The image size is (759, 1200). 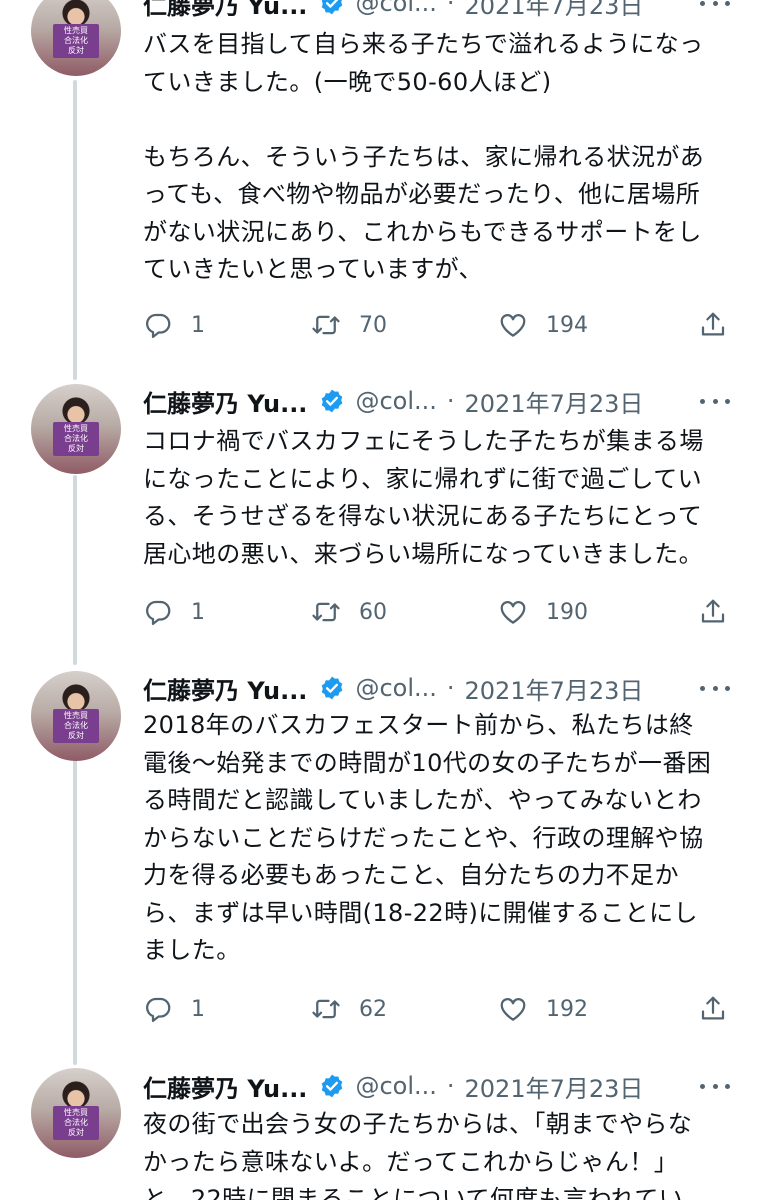 What do you see at coordinates (543, 612) in the screenshot?
I see `like-button: 190` at bounding box center [543, 612].